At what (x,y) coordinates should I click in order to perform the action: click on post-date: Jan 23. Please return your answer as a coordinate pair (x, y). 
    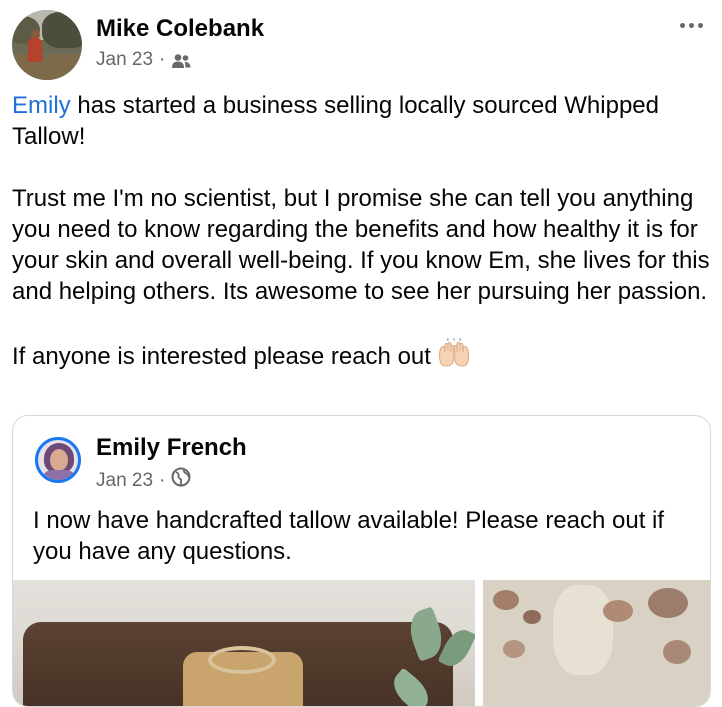
    Looking at the image, I should click on (124, 60).